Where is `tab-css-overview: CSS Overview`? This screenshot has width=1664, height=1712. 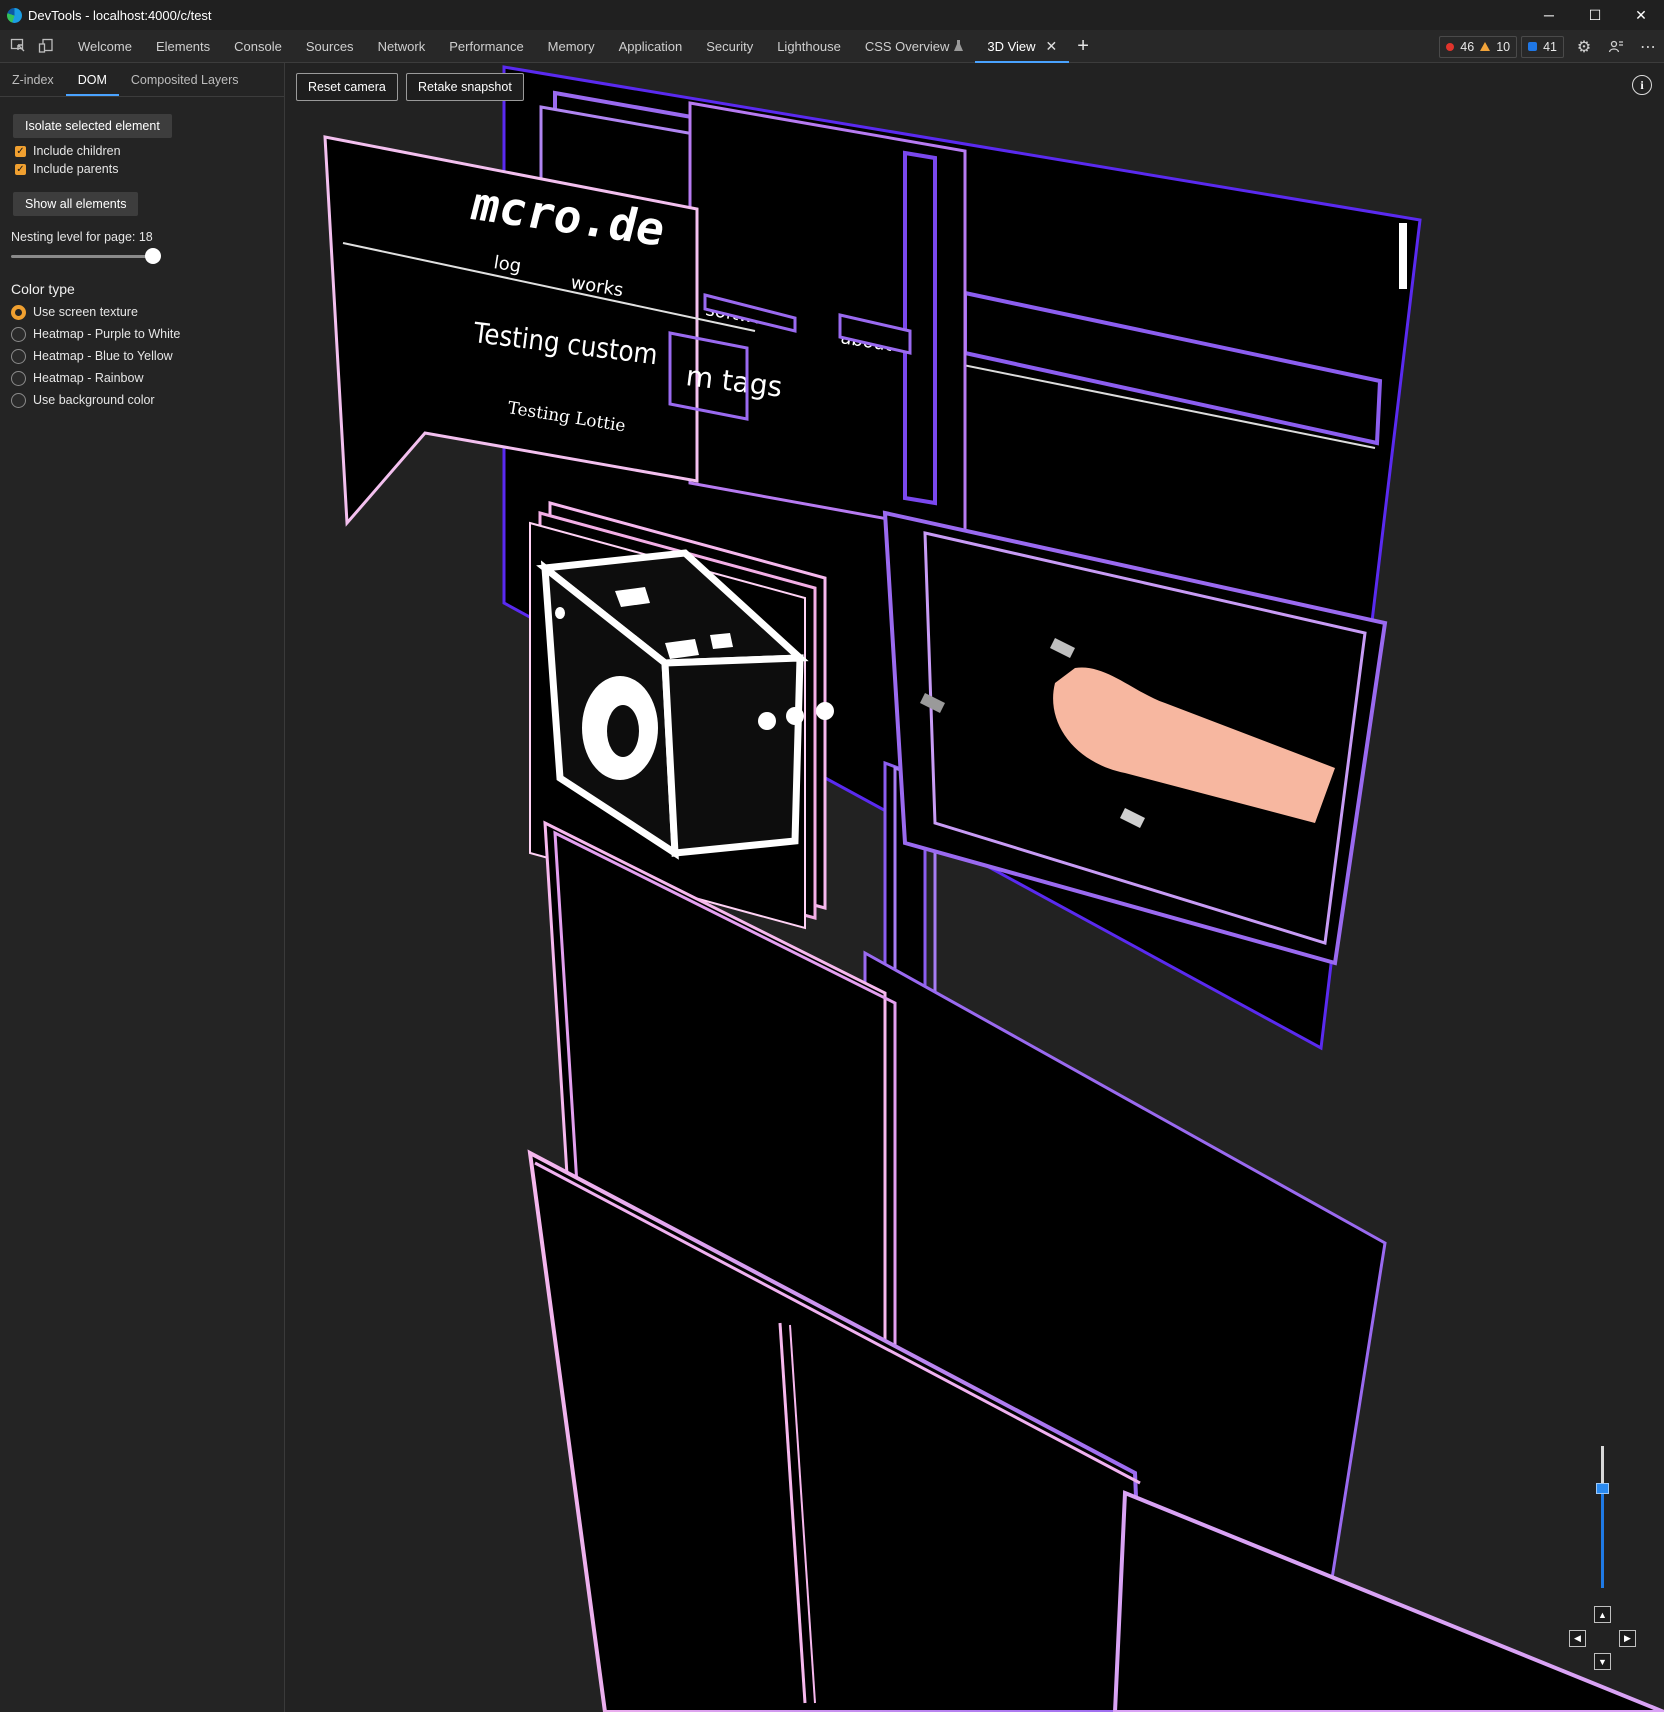 tab-css-overview: CSS Overview is located at coordinates (914, 46).